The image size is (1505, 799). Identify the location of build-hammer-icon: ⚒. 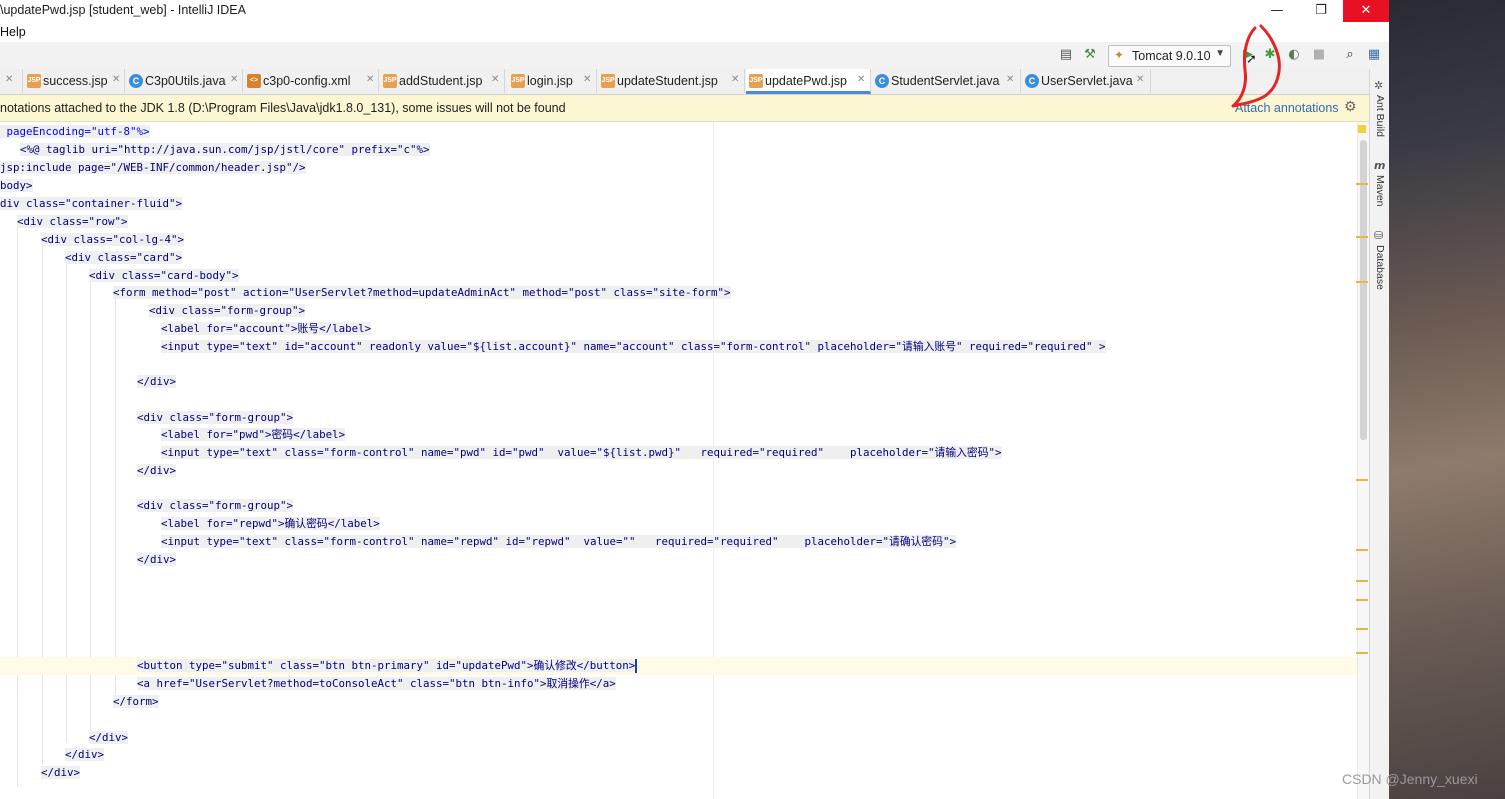
(1090, 55).